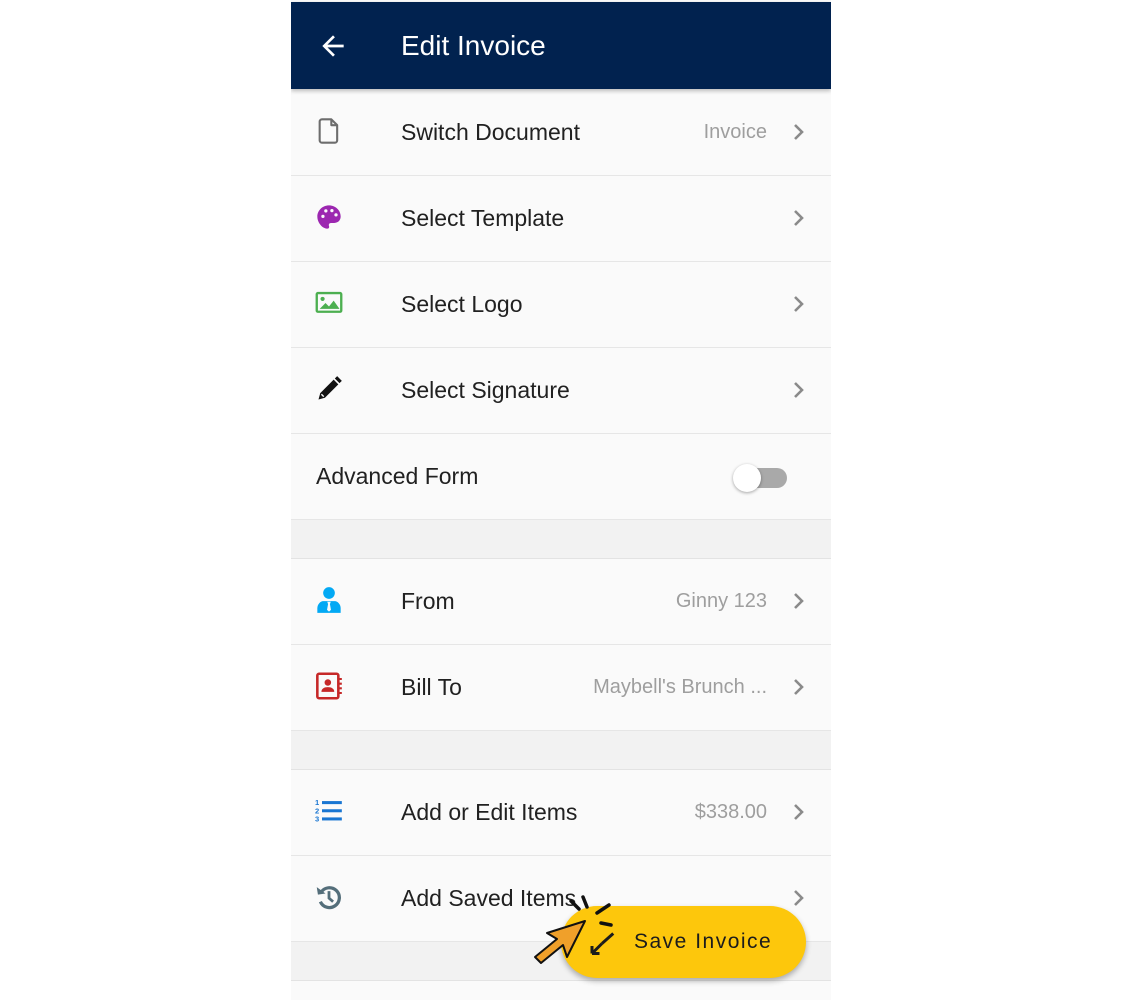  I want to click on history-icon, so click(328, 898).